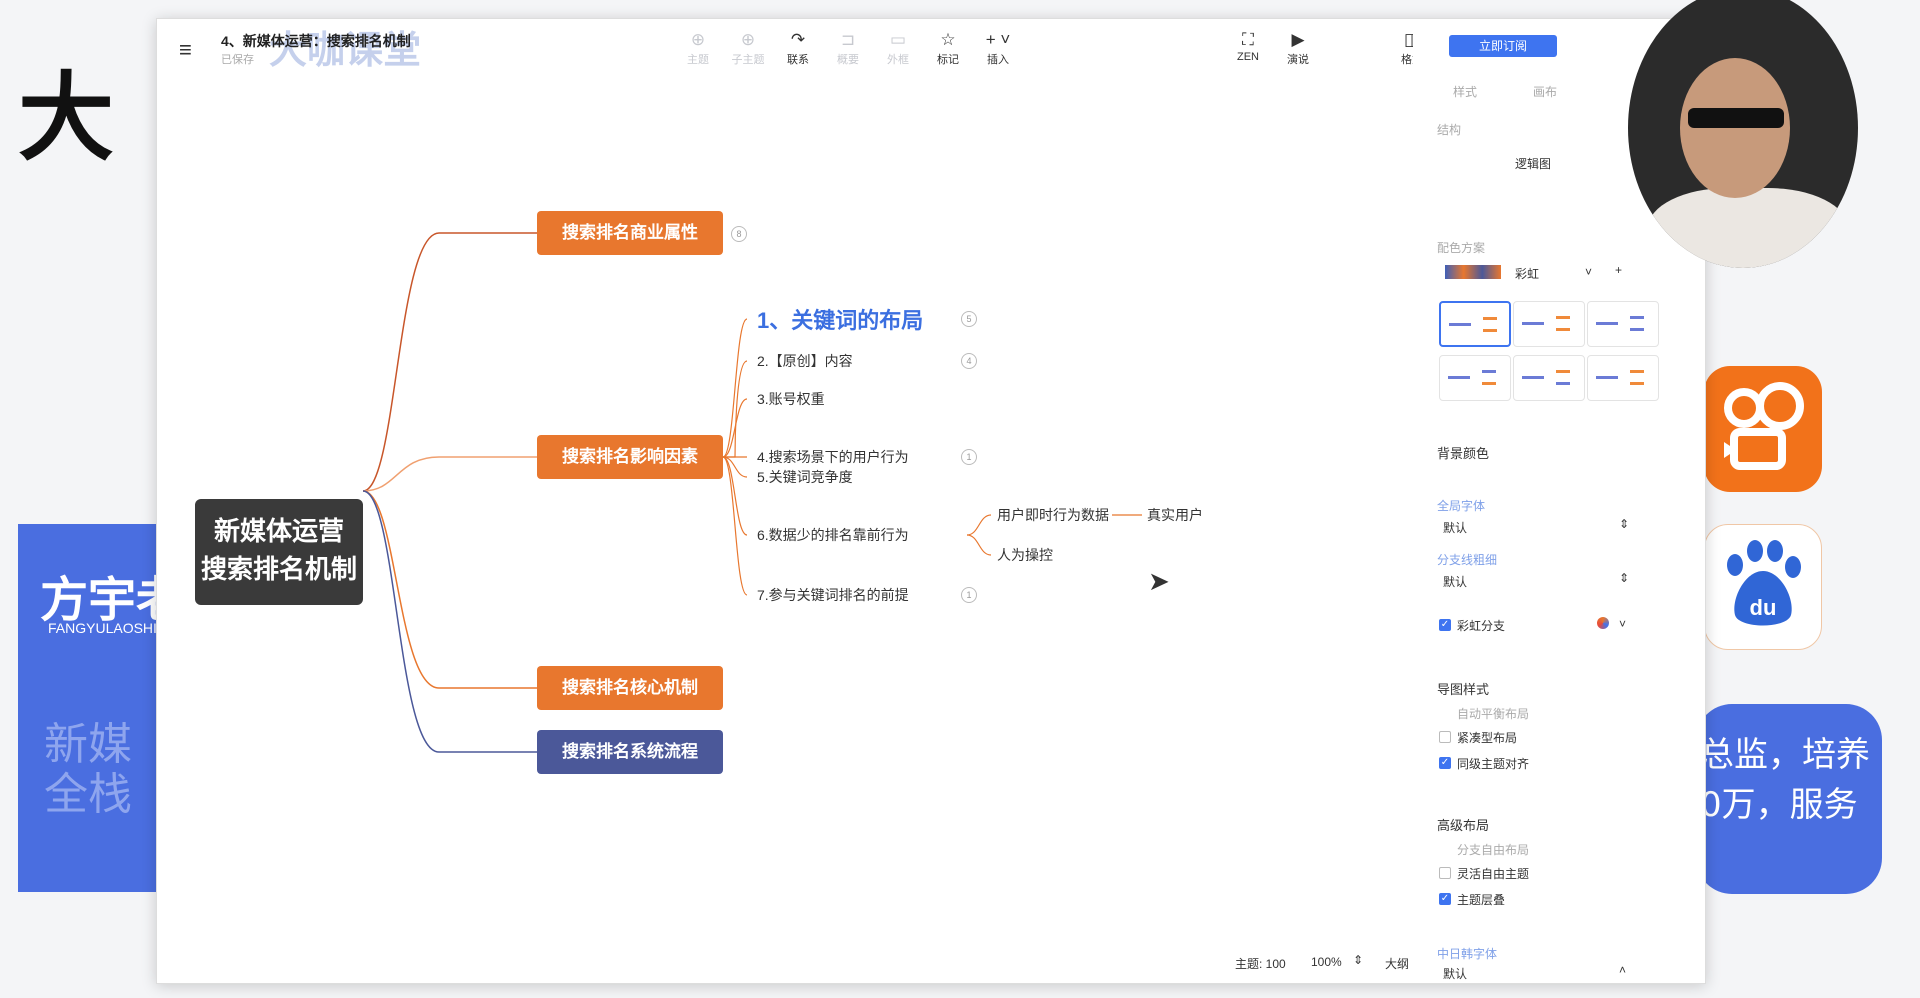  I want to click on branch-factors: 搜索排名影响因素, so click(630, 457).